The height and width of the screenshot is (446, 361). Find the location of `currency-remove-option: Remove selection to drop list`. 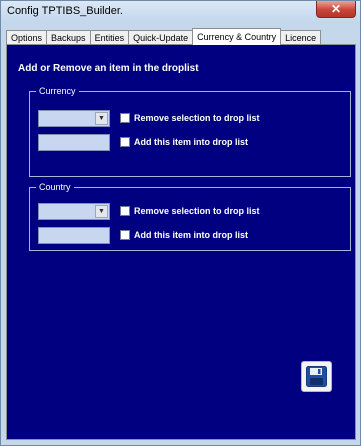

currency-remove-option: Remove selection to drop list is located at coordinates (190, 118).